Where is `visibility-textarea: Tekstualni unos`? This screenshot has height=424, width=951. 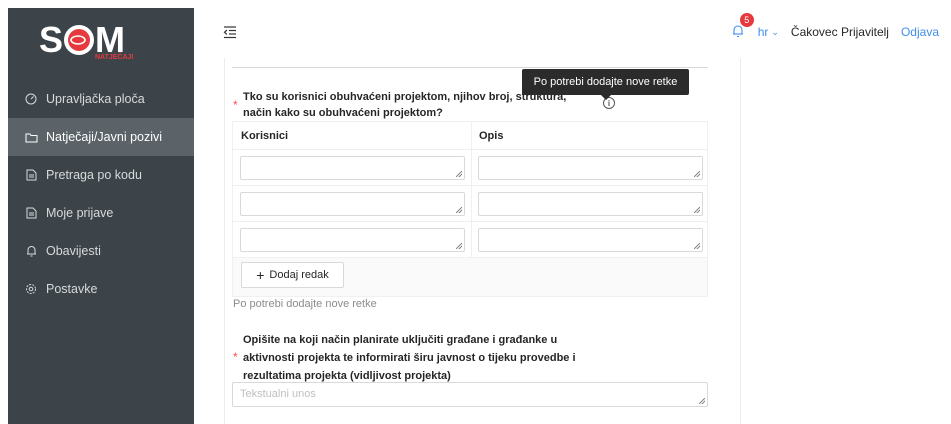
visibility-textarea: Tekstualni unos is located at coordinates (470, 394).